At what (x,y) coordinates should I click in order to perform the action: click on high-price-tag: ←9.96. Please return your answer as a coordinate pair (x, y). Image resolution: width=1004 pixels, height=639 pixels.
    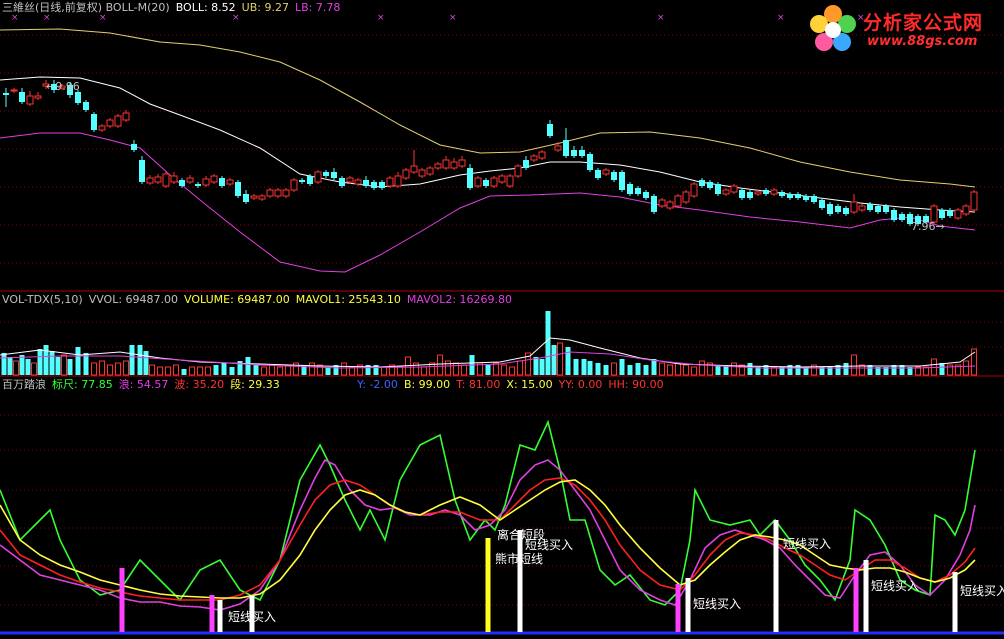
    Looking at the image, I should click on (63, 86).